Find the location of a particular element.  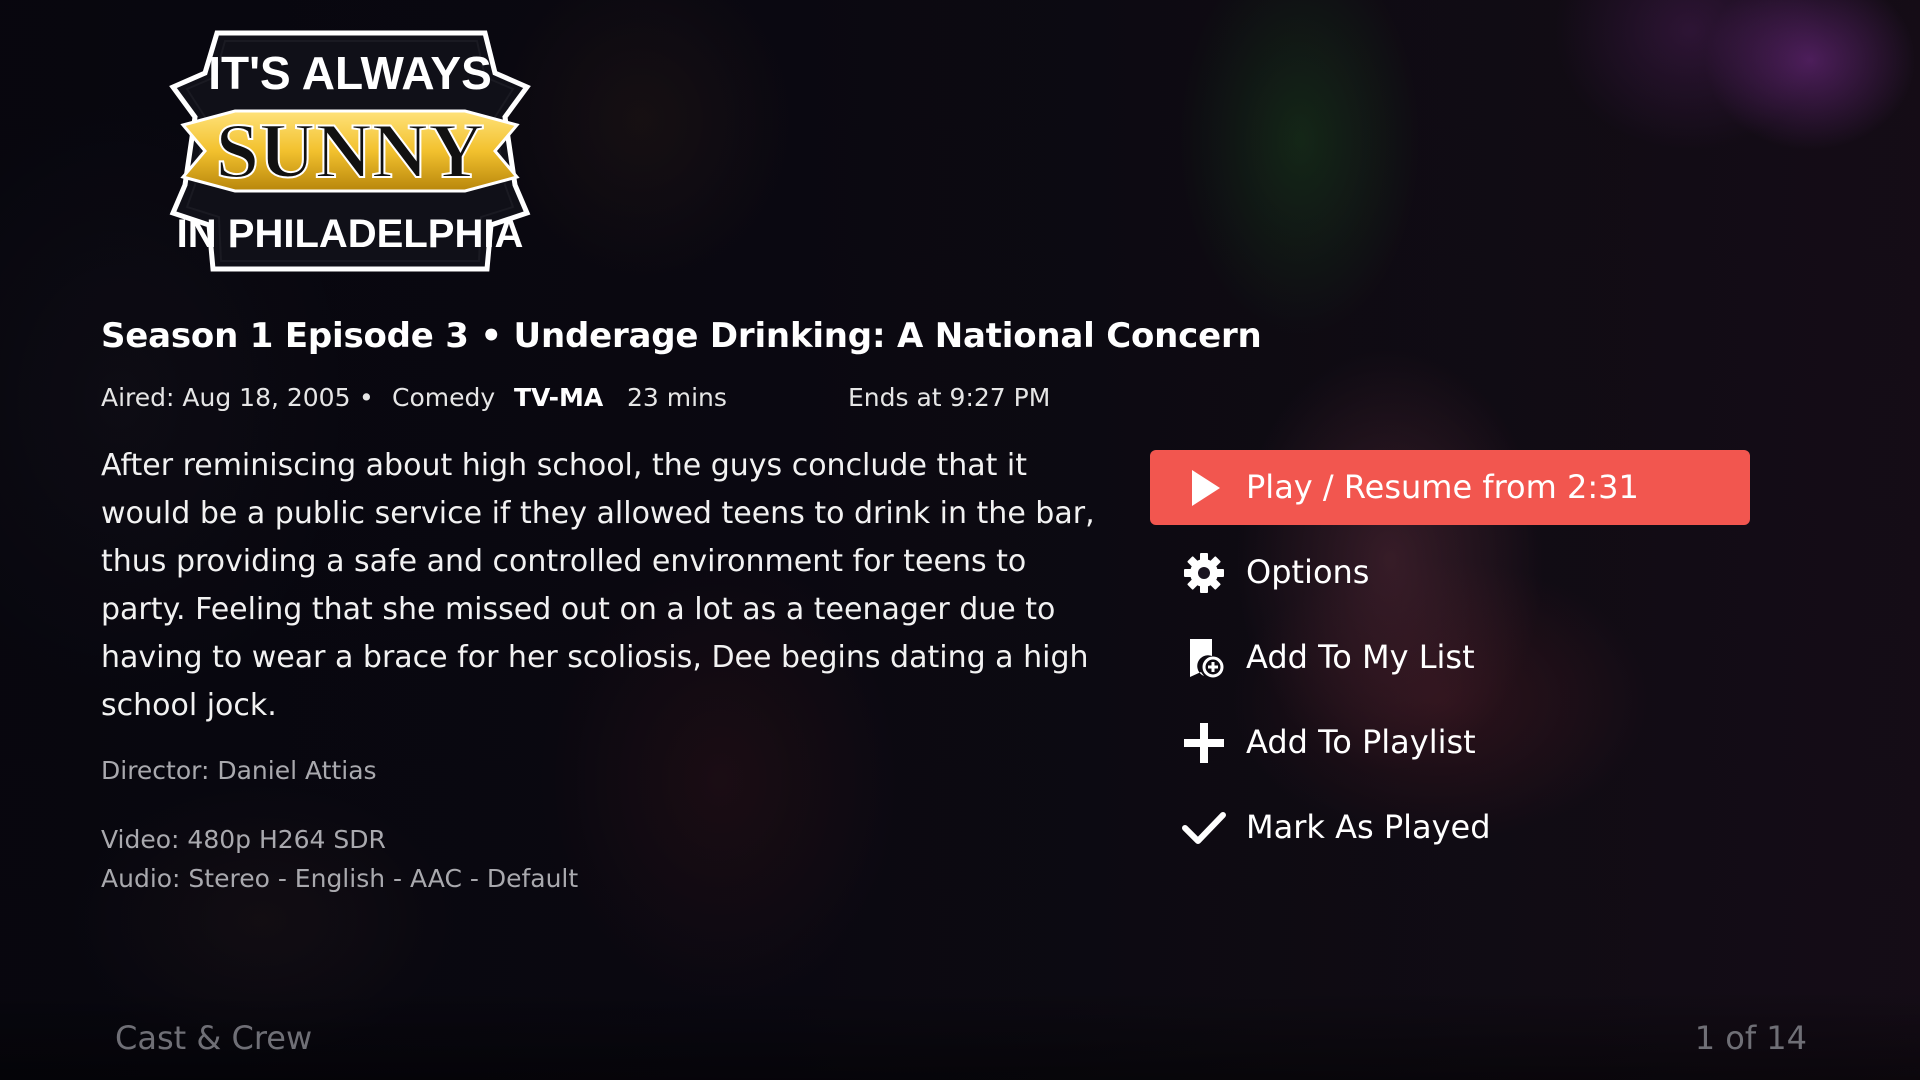

svg-text: IN PHILADELPHIA is located at coordinates (350, 234).